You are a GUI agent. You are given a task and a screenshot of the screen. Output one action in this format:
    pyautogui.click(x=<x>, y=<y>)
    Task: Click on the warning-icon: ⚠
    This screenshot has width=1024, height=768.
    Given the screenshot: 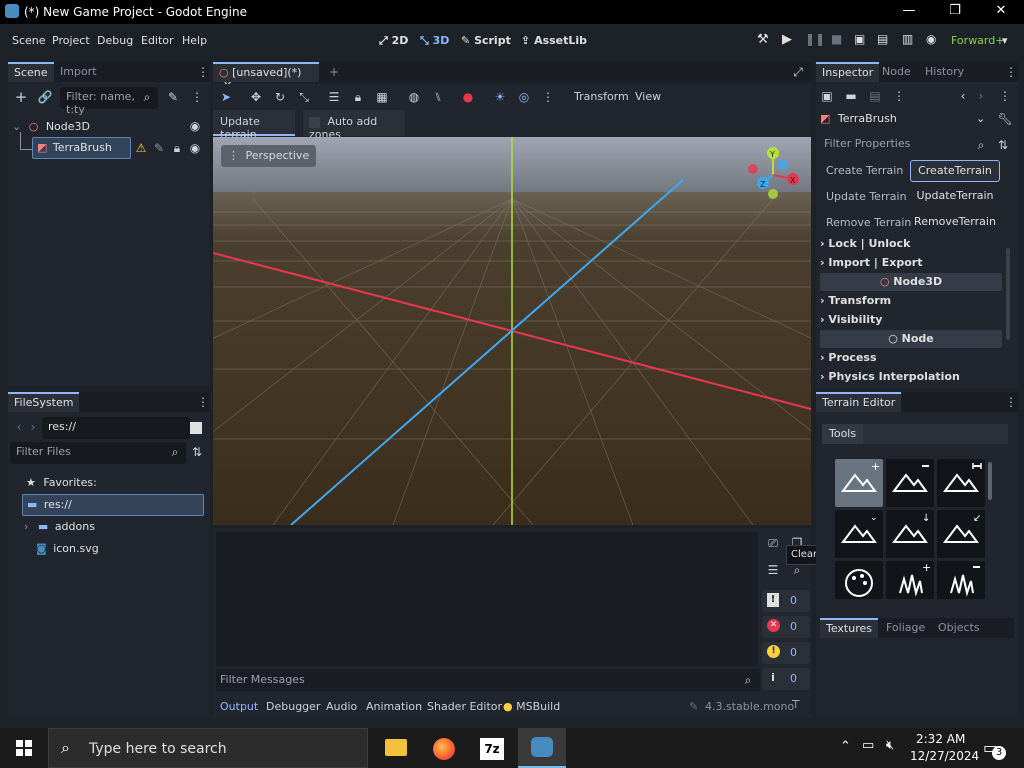 What is the action you would take?
    pyautogui.click(x=141, y=148)
    